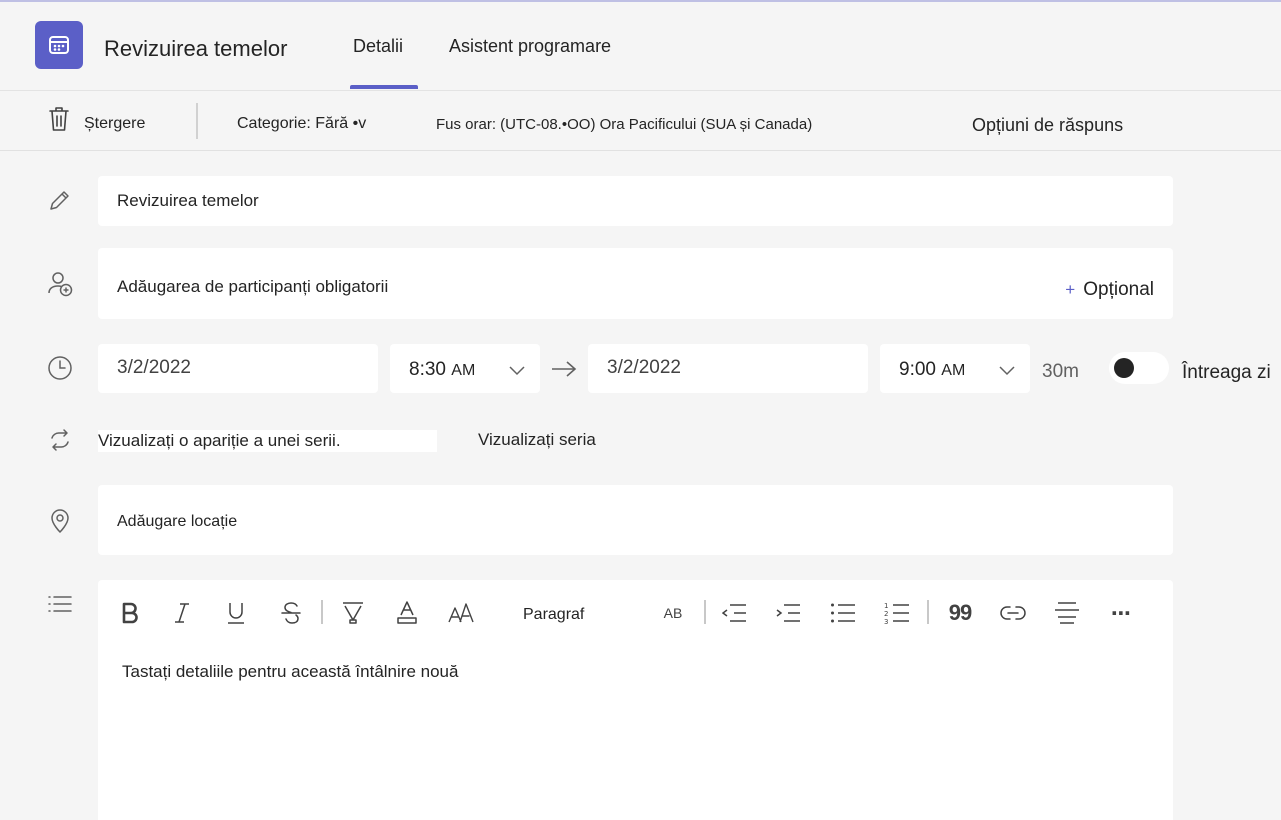 Image resolution: width=1281 pixels, height=820 pixels. What do you see at coordinates (291, 613) in the screenshot?
I see `strikethrough-icon` at bounding box center [291, 613].